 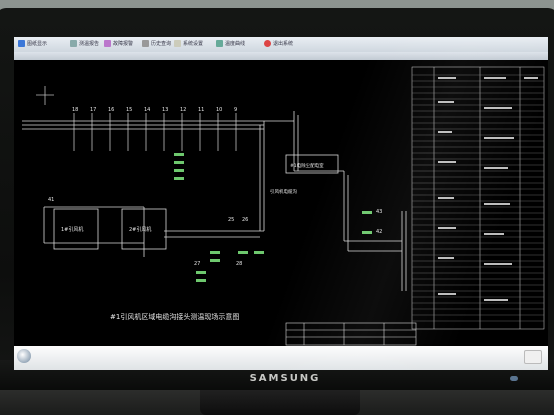 I want to click on node-label-27: 27, so click(x=197, y=264).